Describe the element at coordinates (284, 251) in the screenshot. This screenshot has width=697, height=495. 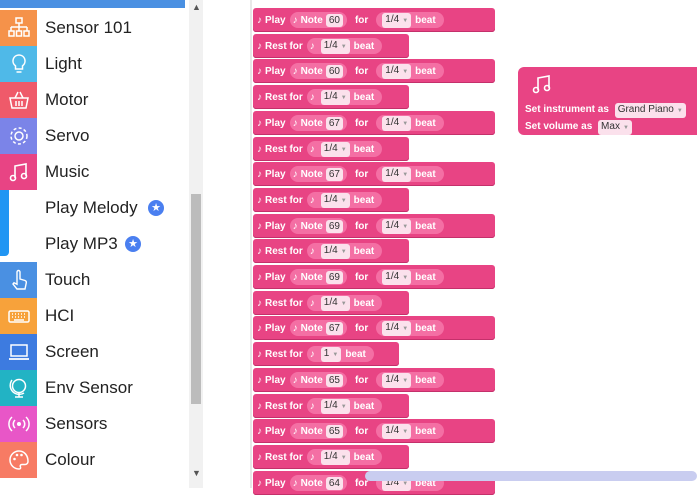
I see `rest-for-label: Rest for` at that location.